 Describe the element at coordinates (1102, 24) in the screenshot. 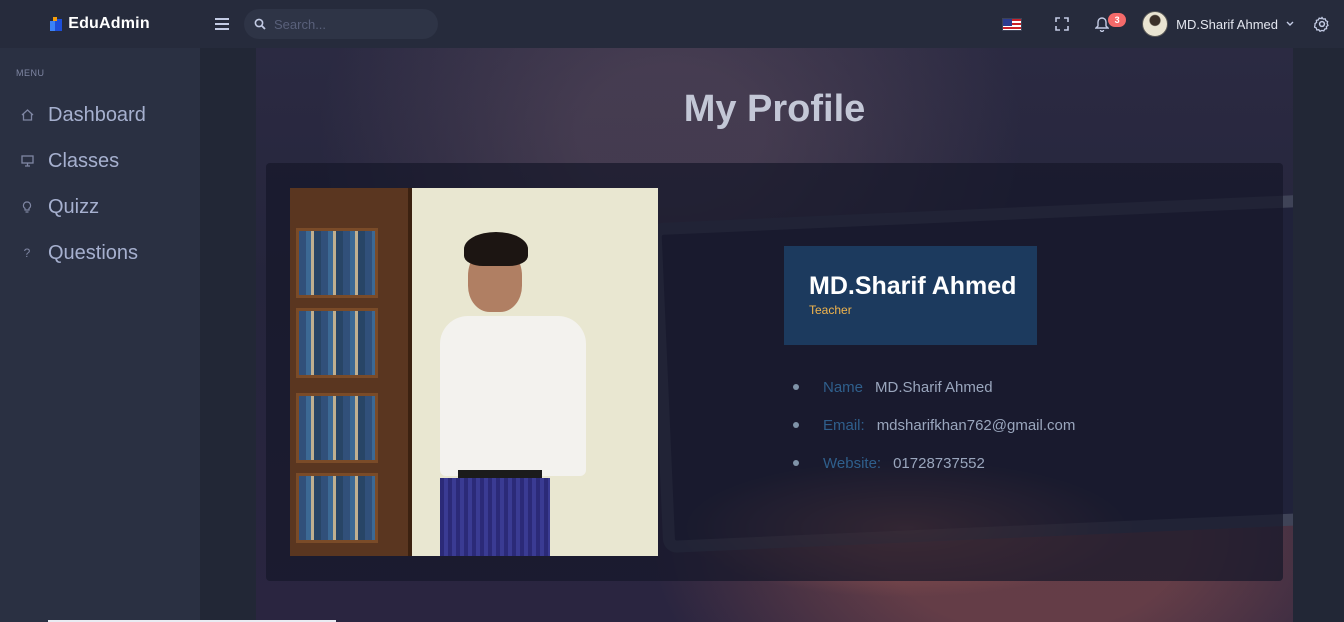

I see `bell-icon` at that location.